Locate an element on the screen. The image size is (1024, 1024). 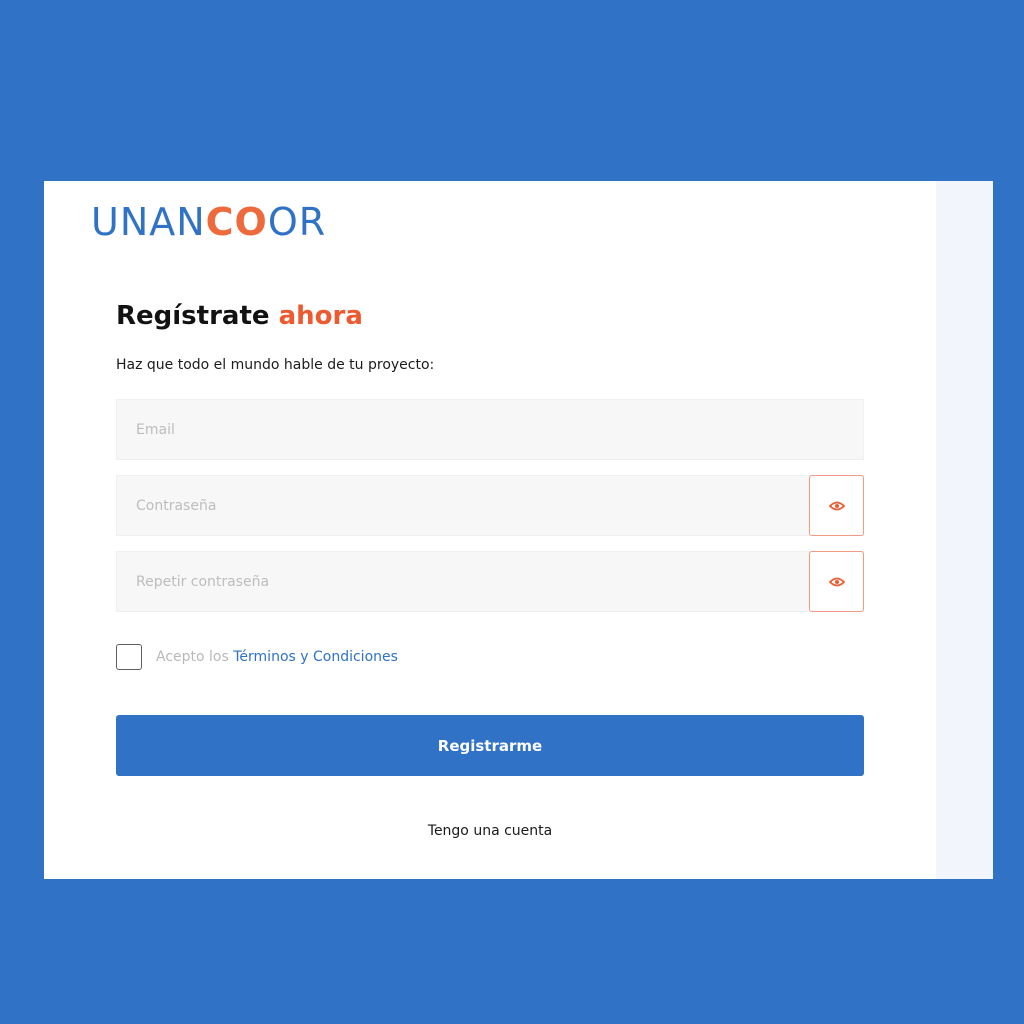
email-field: Email is located at coordinates (490, 430).